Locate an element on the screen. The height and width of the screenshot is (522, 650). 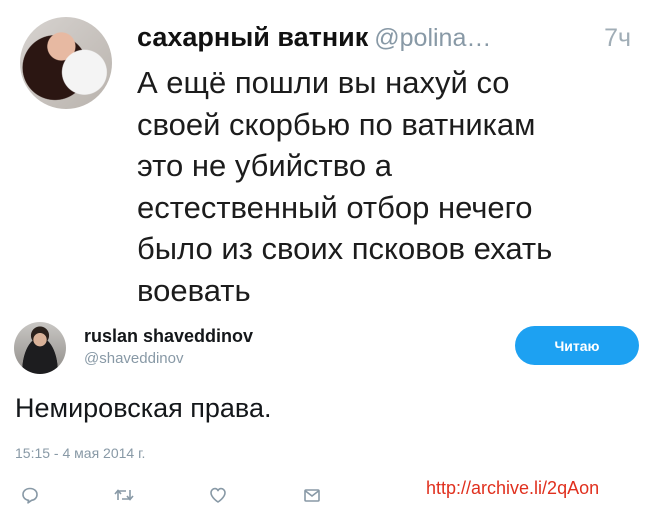
author-name: ruslan shaveddinov is located at coordinates (168, 336).